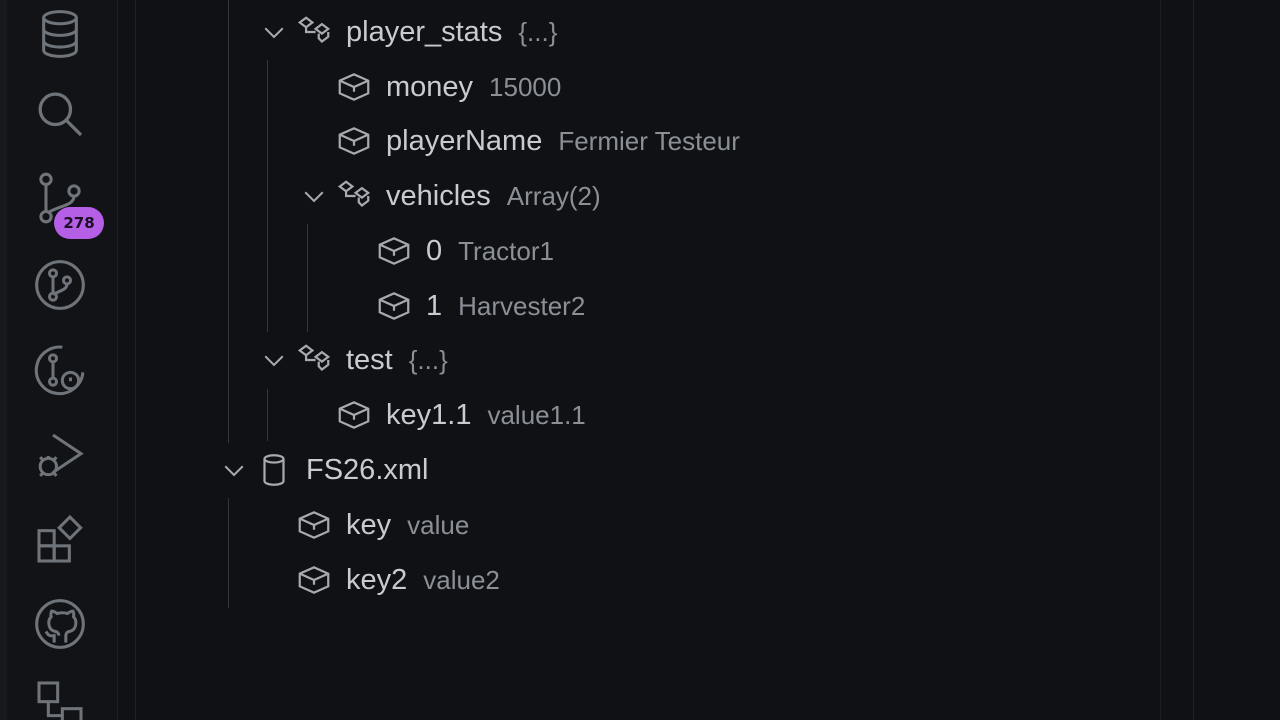 The width and height of the screenshot is (1280, 720). I want to click on tree-item-player-stats: player_stats {...}, so click(406, 32).